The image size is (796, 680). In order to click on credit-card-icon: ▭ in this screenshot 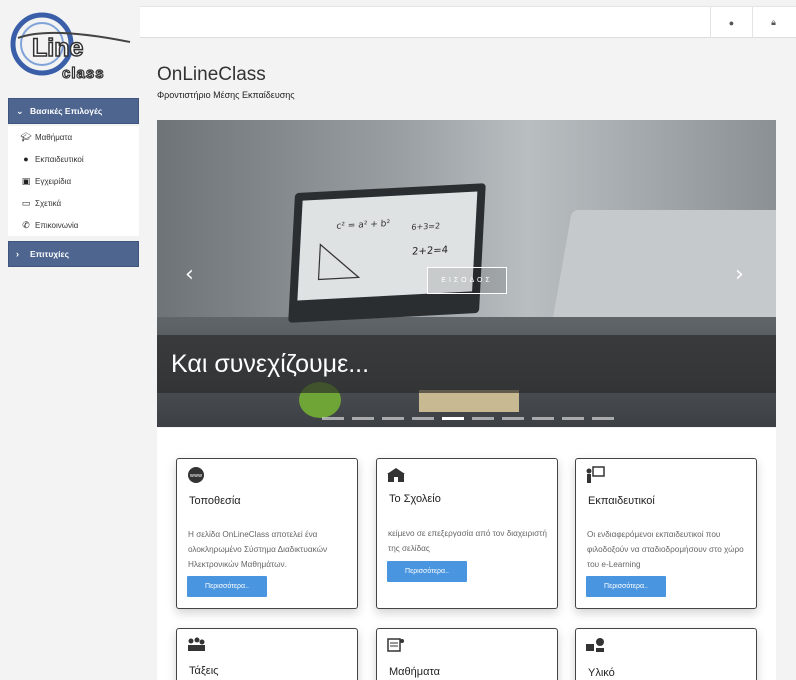, I will do `click(26, 202)`.